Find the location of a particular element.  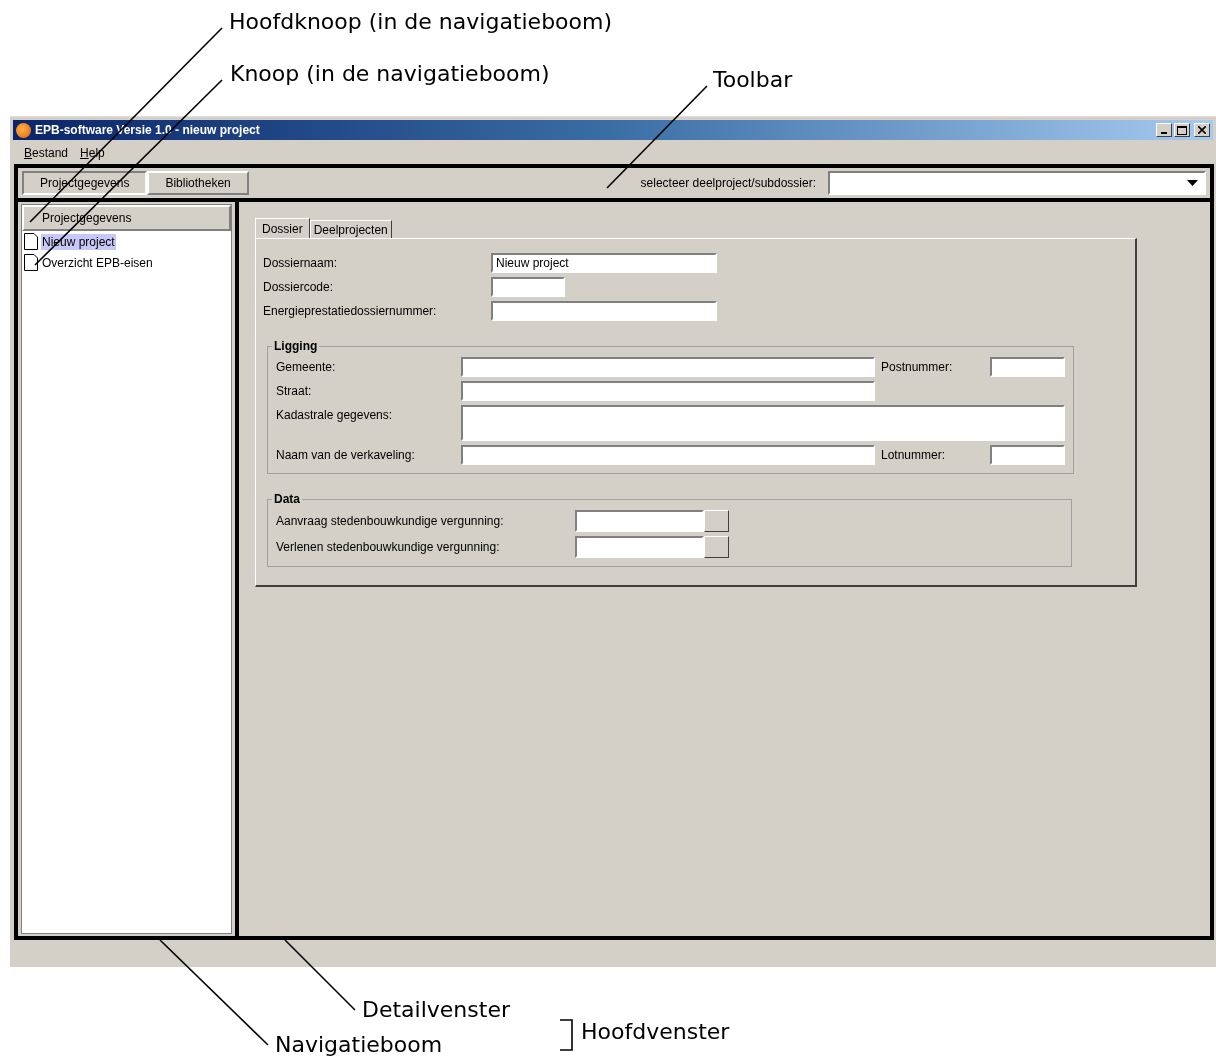

tab: Deelprojecten is located at coordinates (350, 229).